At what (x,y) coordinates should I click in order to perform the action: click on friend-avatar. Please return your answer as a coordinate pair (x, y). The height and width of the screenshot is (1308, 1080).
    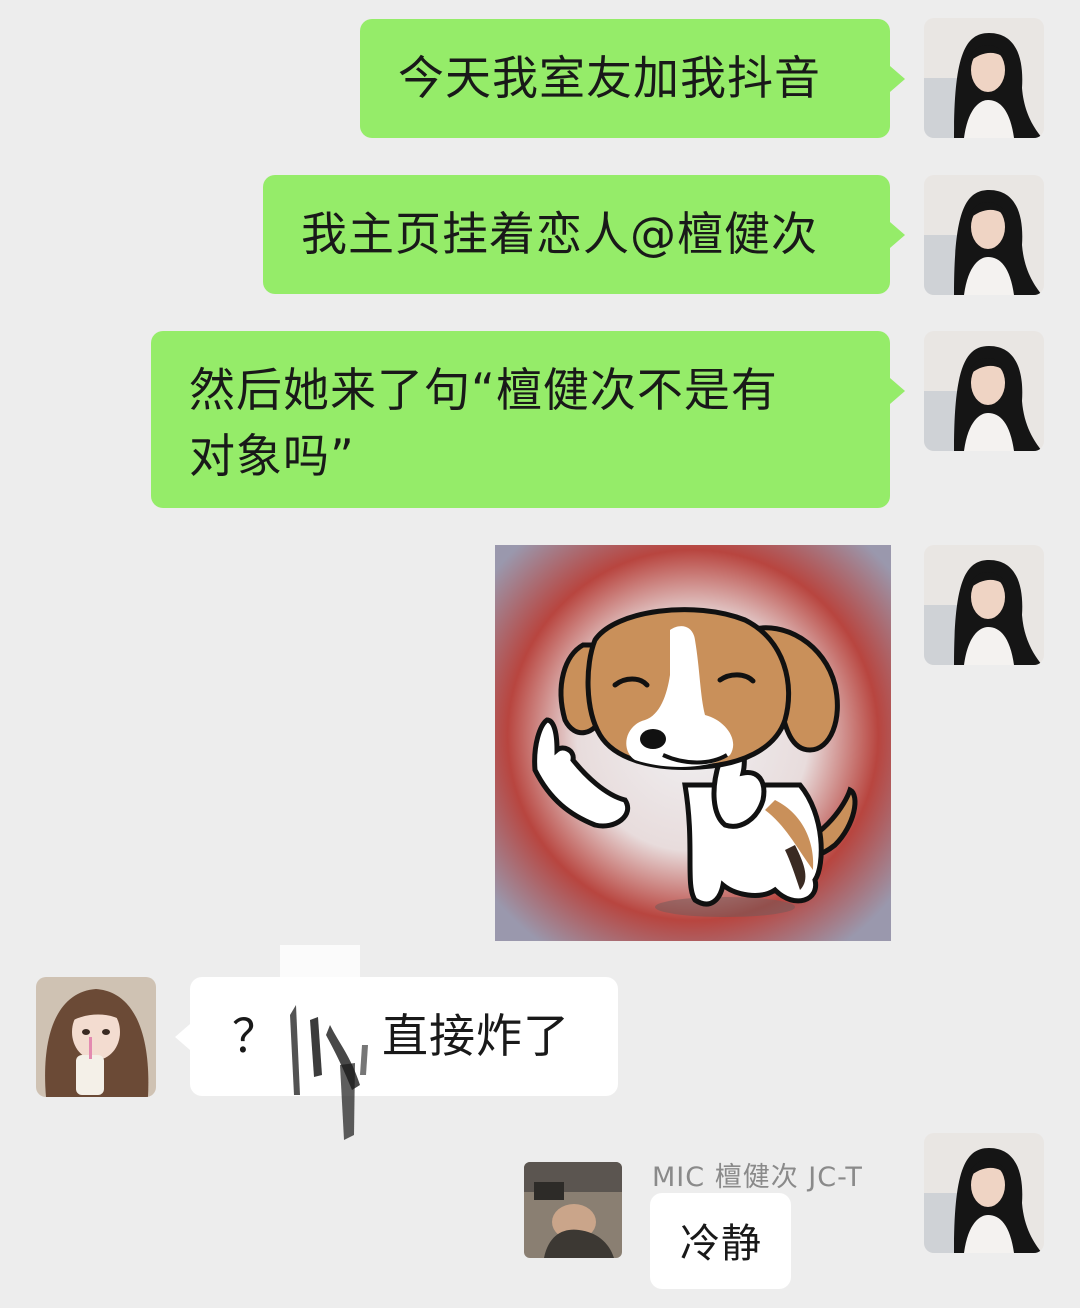
    Looking at the image, I should click on (96, 1037).